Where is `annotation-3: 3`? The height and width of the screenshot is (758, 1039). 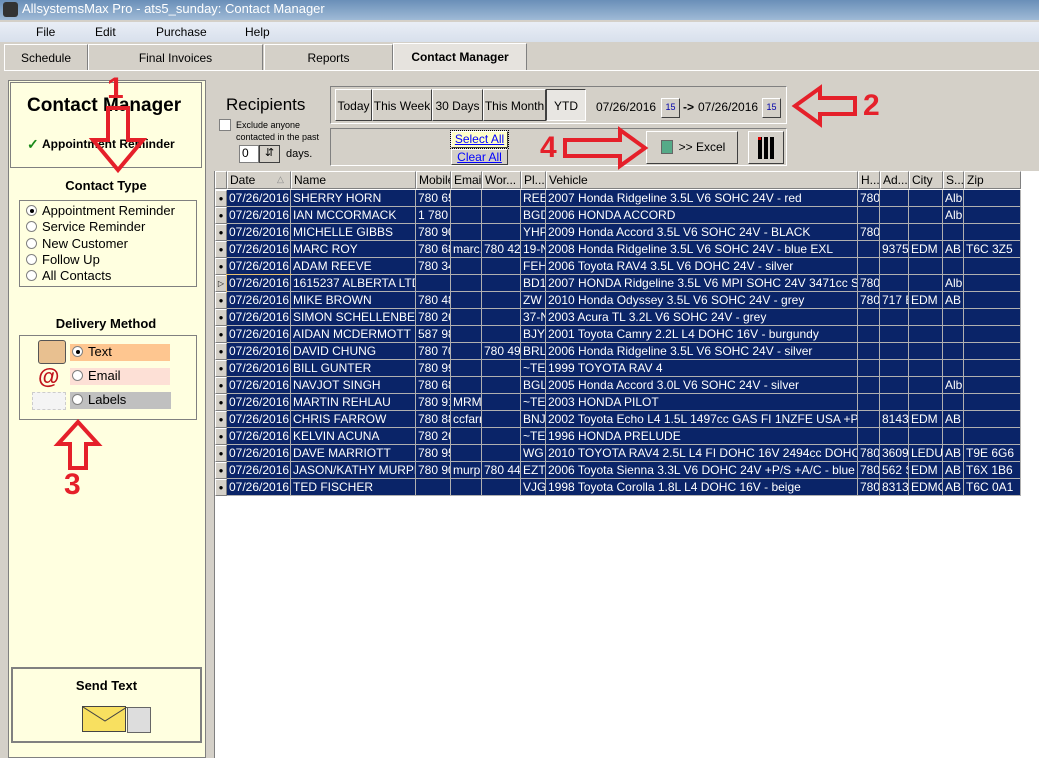 annotation-3: 3 is located at coordinates (72, 484).